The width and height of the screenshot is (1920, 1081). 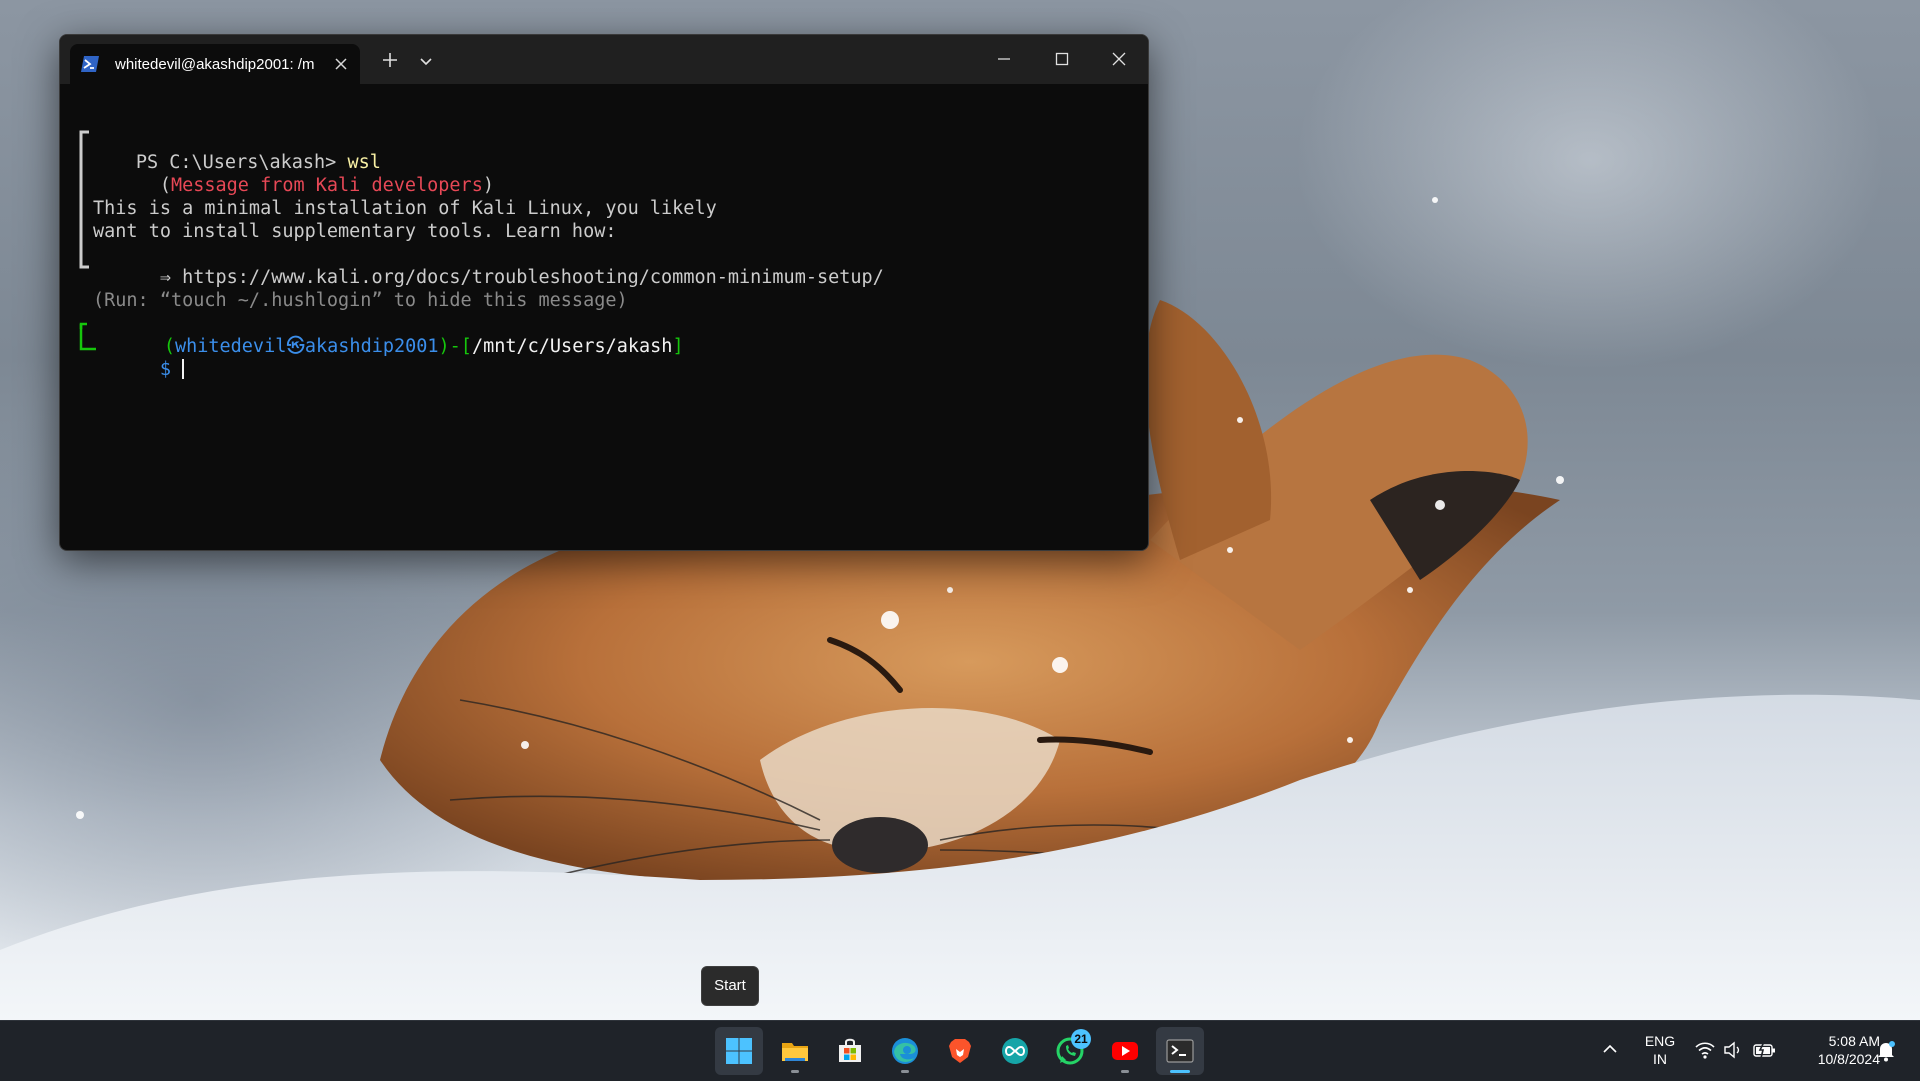 I want to click on prompt-at-symbol: ㉿, so click(x=295, y=346).